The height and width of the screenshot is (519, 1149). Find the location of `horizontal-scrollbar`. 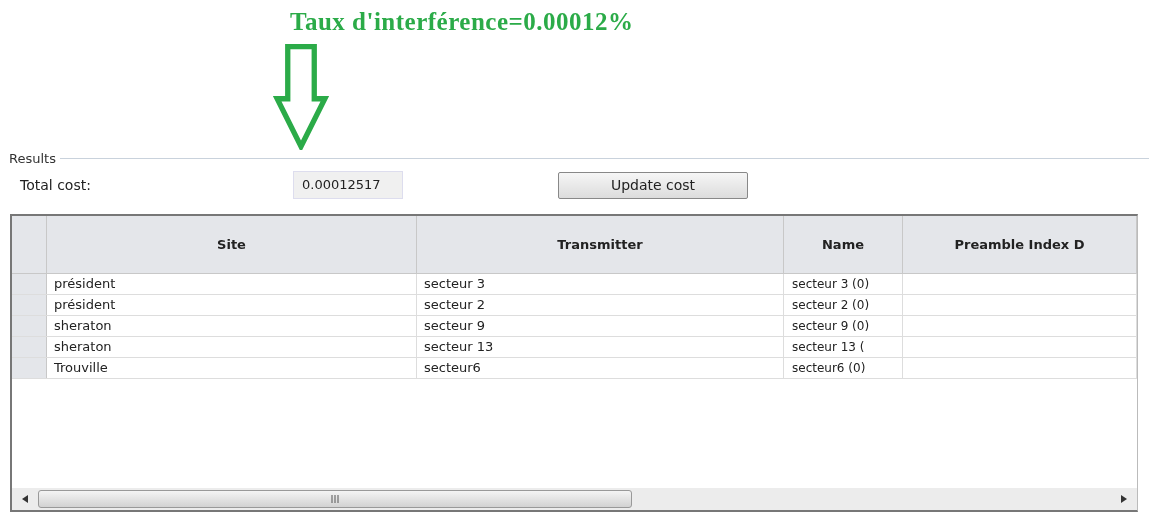

horizontal-scrollbar is located at coordinates (574, 499).